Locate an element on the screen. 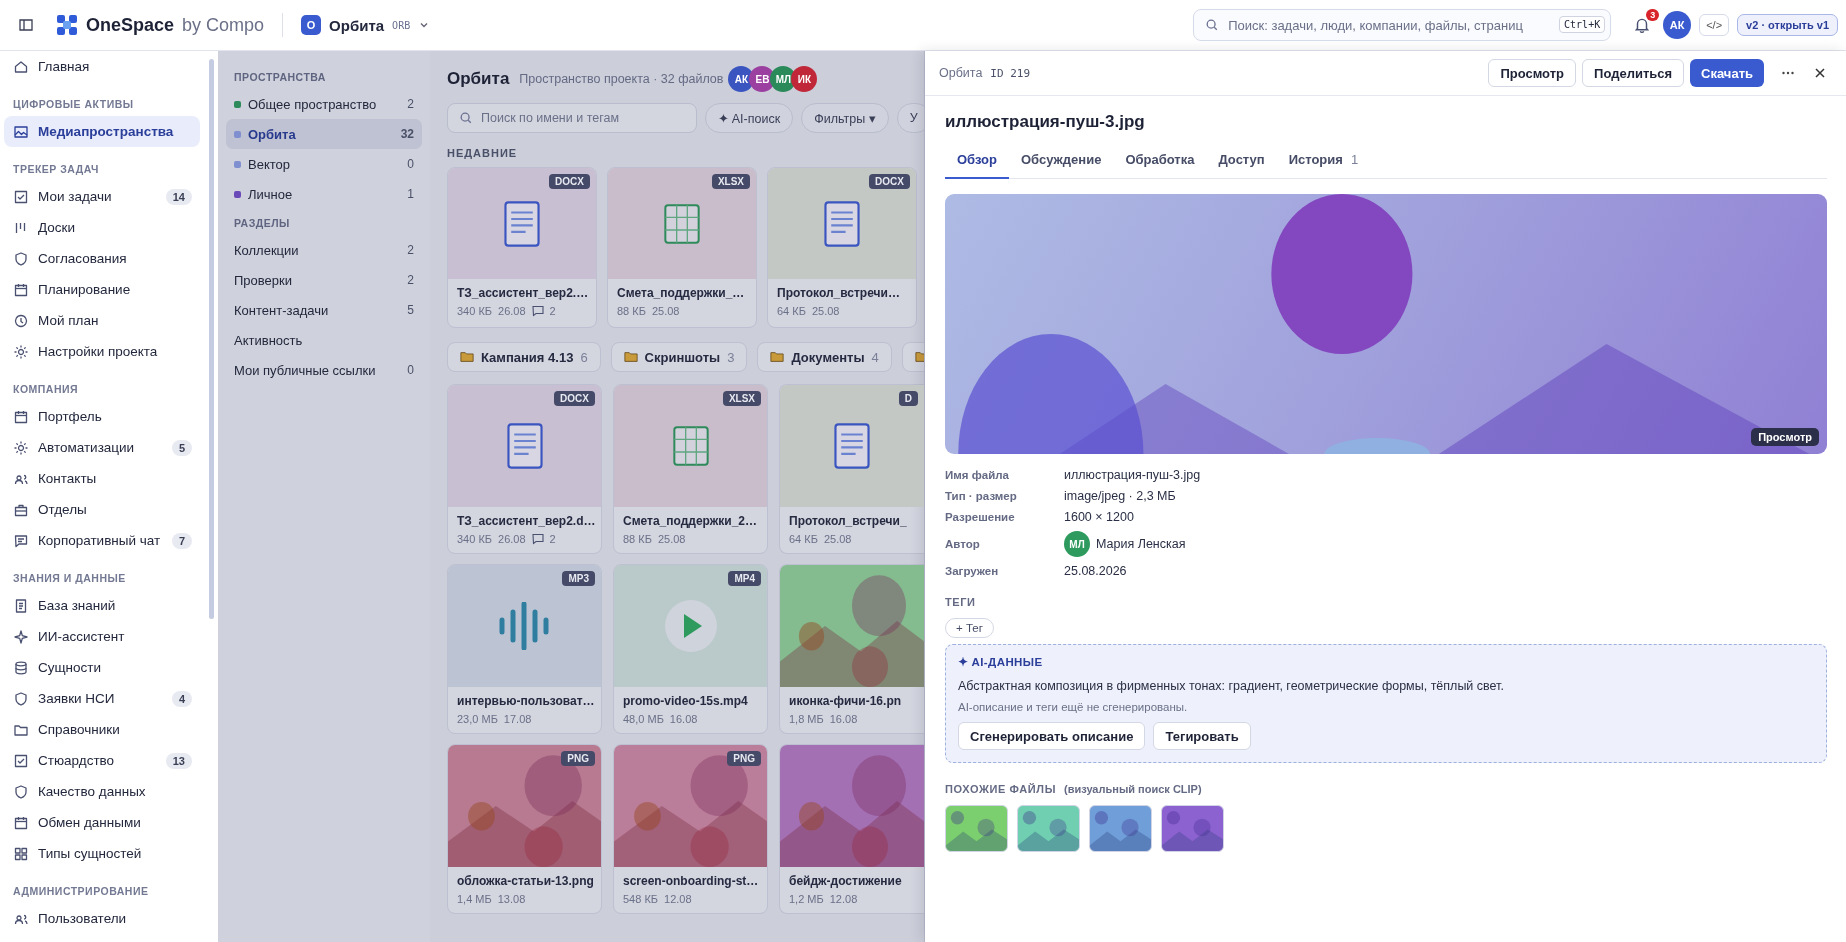 The width and height of the screenshot is (1846, 942). filter-chip: ✦ AI-поиск is located at coordinates (749, 118).